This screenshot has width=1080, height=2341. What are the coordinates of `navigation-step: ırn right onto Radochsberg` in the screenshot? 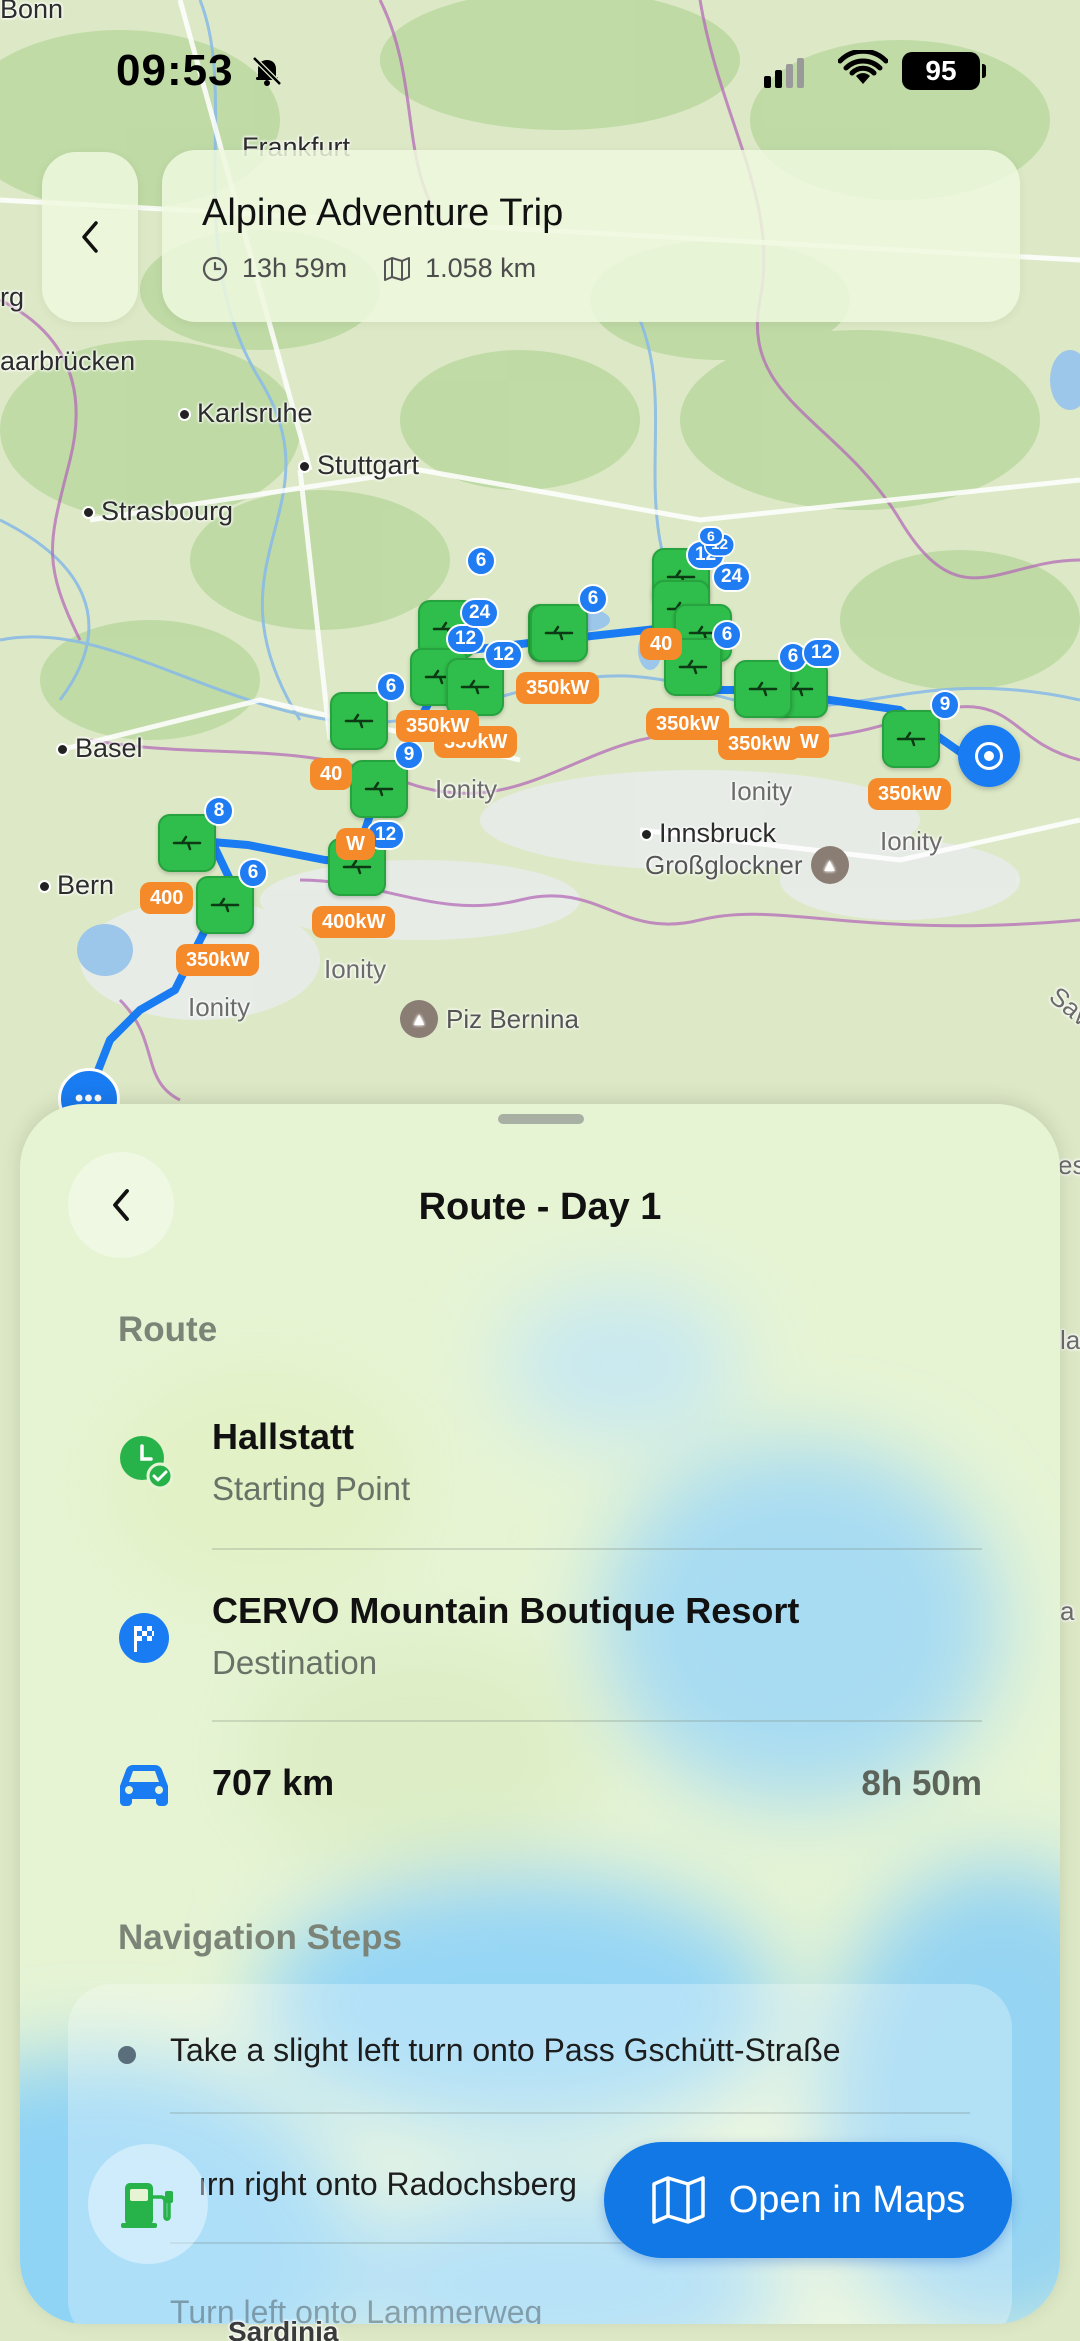 It's located at (387, 2184).